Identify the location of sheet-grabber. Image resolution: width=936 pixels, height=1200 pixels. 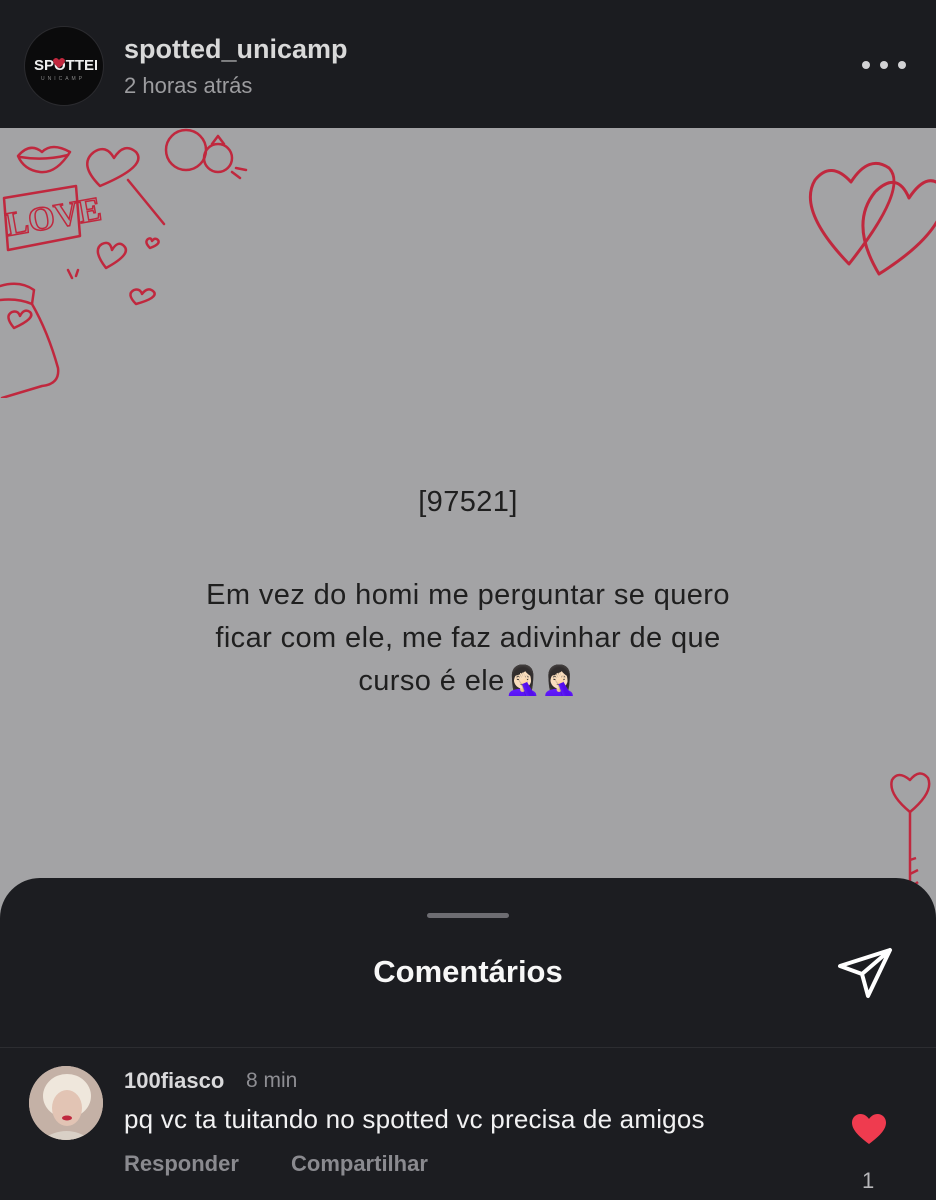
(468, 915).